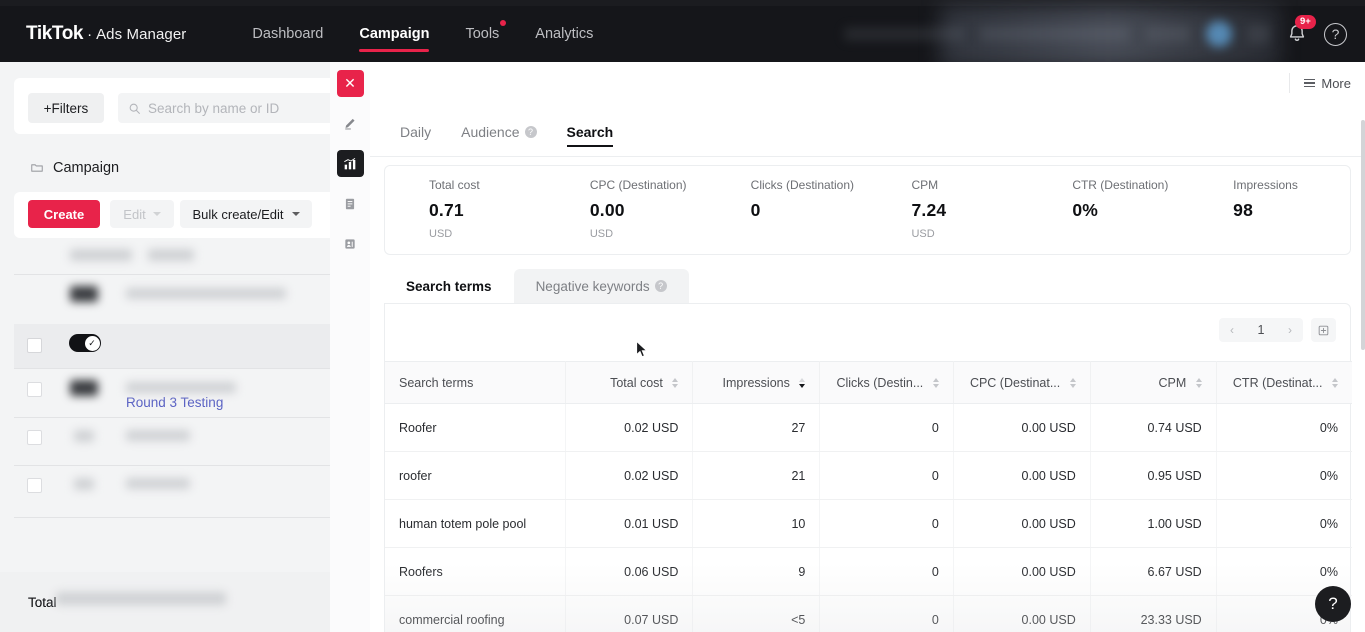 Image resolution: width=1365 pixels, height=632 pixels. I want to click on metric-total-cost: Total cost 0.71 USD, so click(465, 209).